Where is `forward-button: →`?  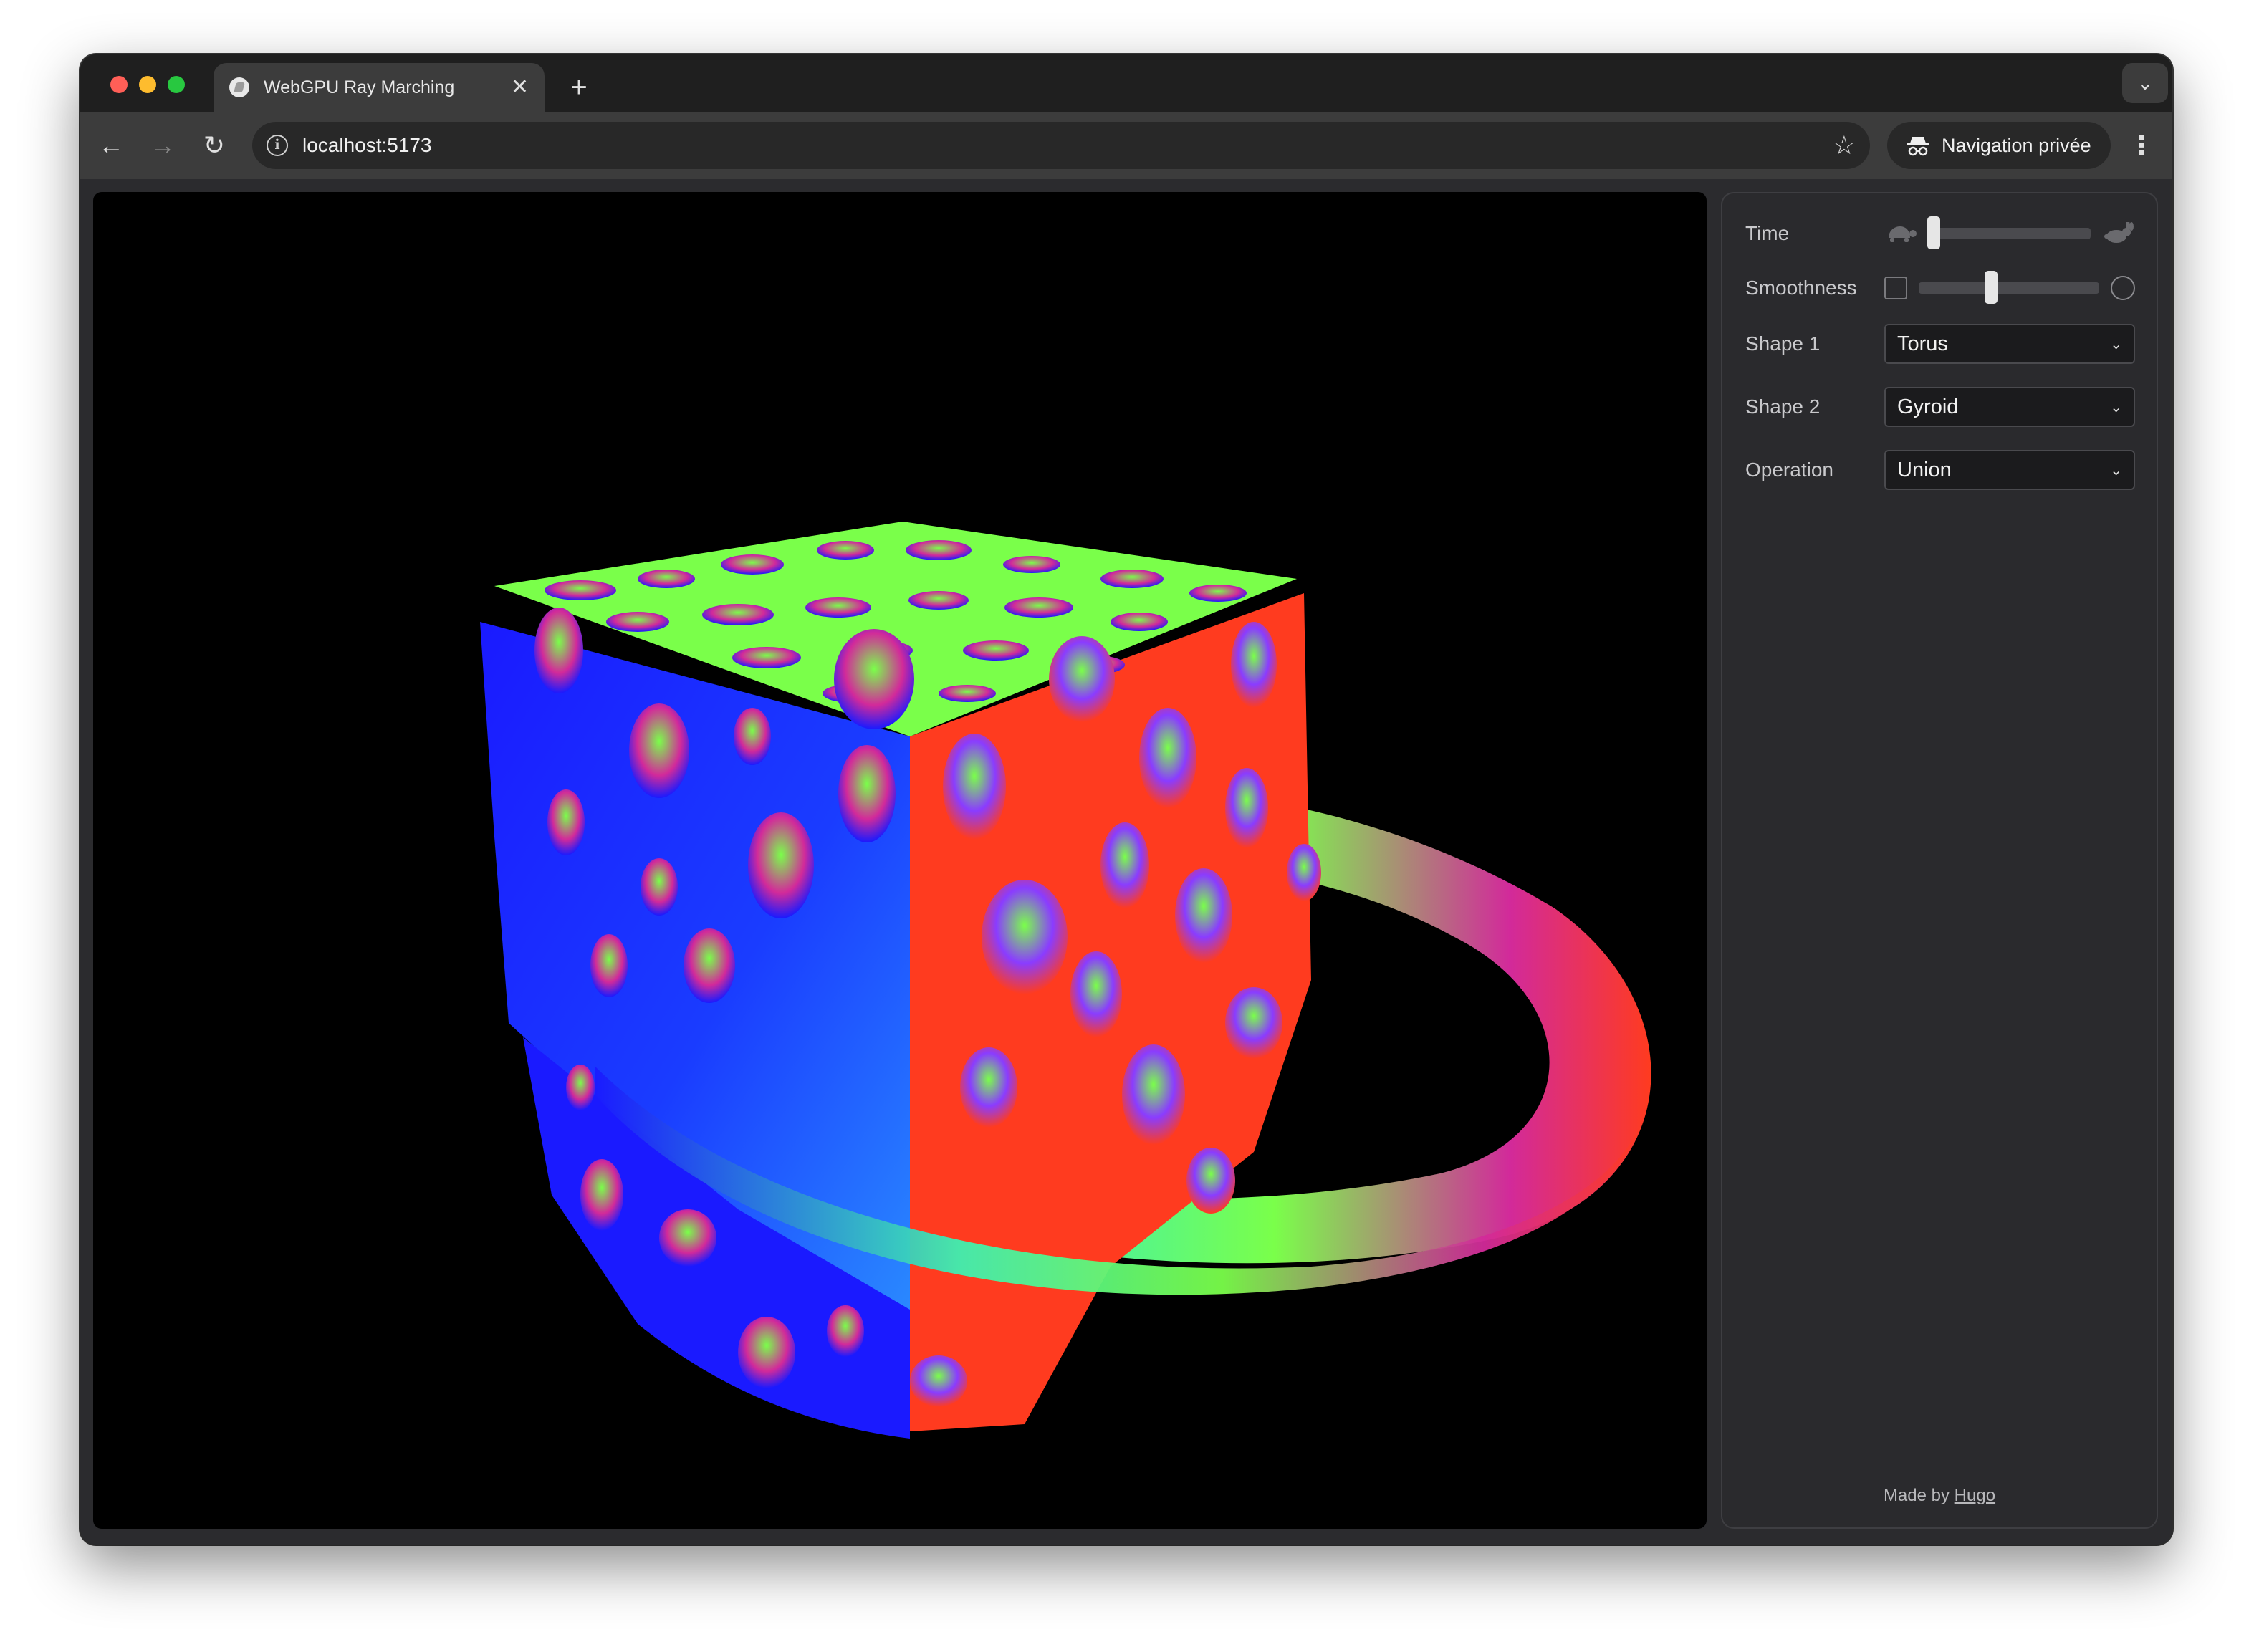
forward-button: → is located at coordinates (162, 145).